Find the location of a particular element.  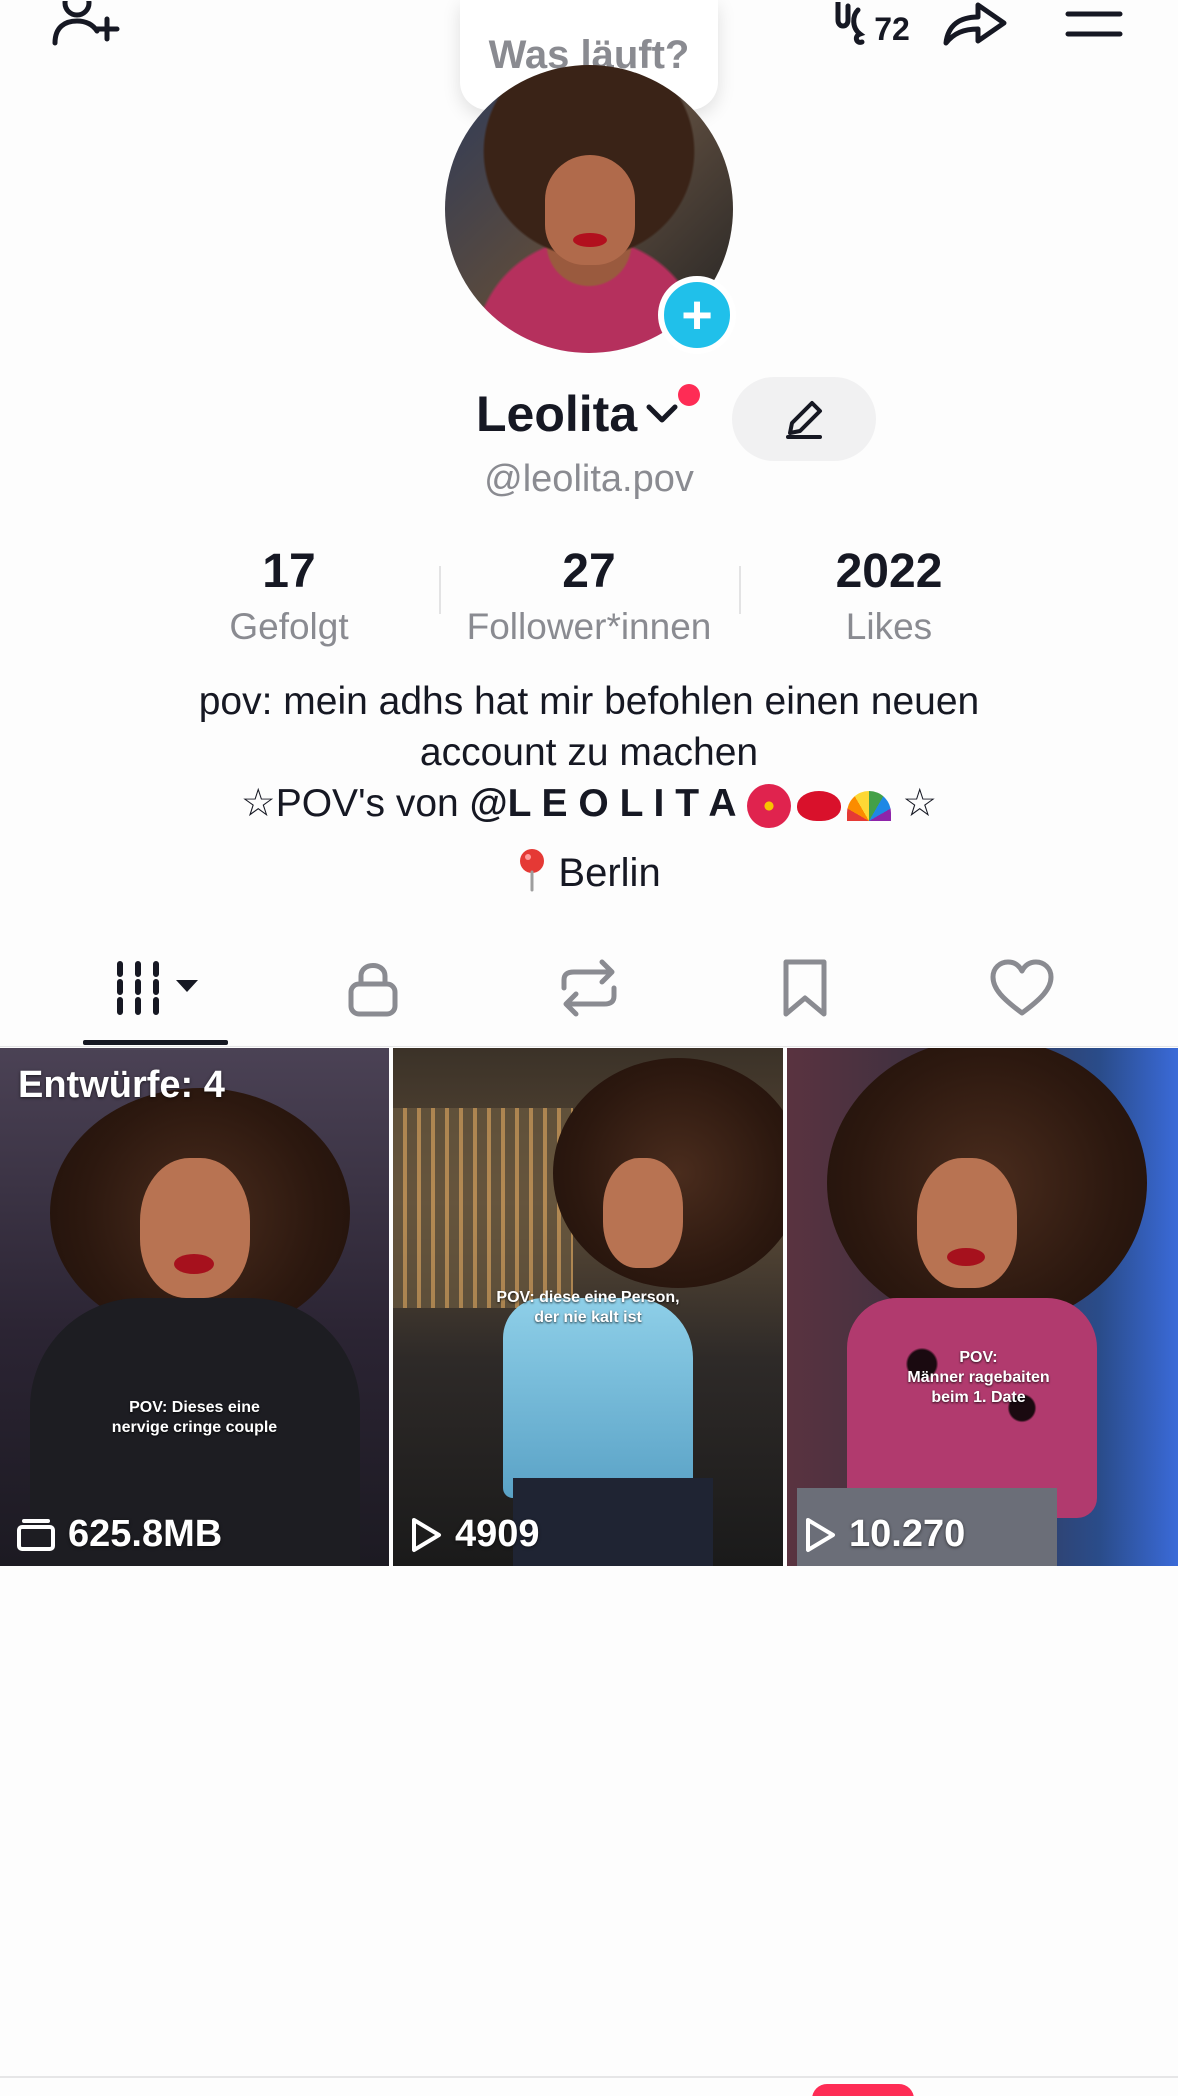

tab-divider is located at coordinates (589, 1046).